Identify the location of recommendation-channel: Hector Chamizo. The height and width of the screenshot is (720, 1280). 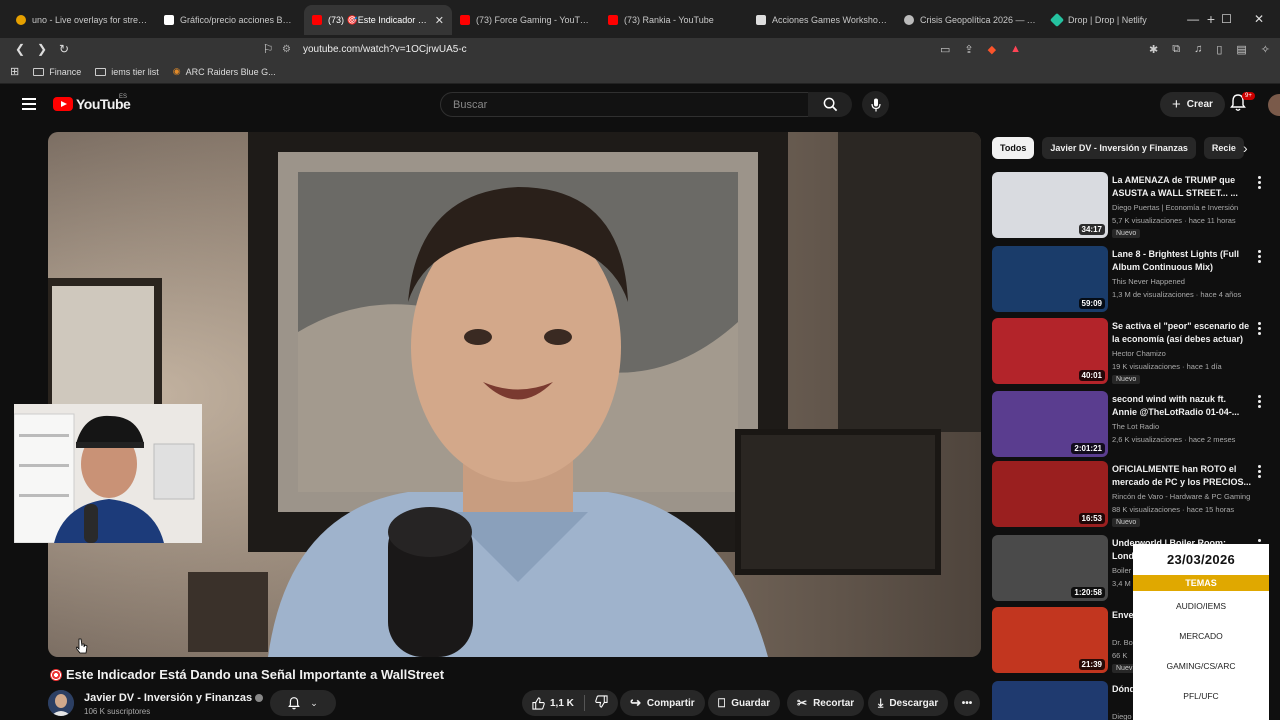
(1187, 353).